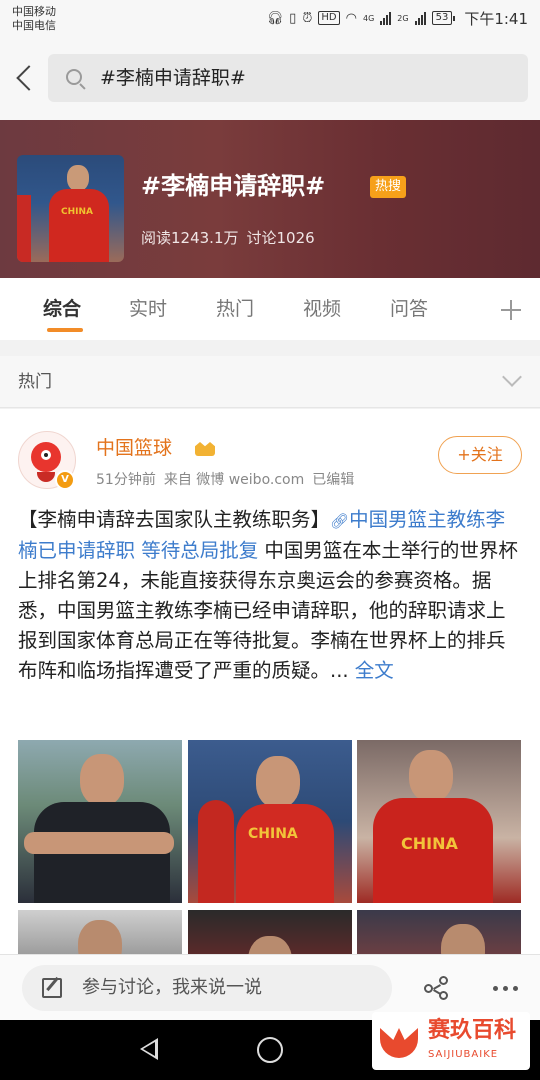  I want to click on author-name: 中国篮球, so click(134, 448).